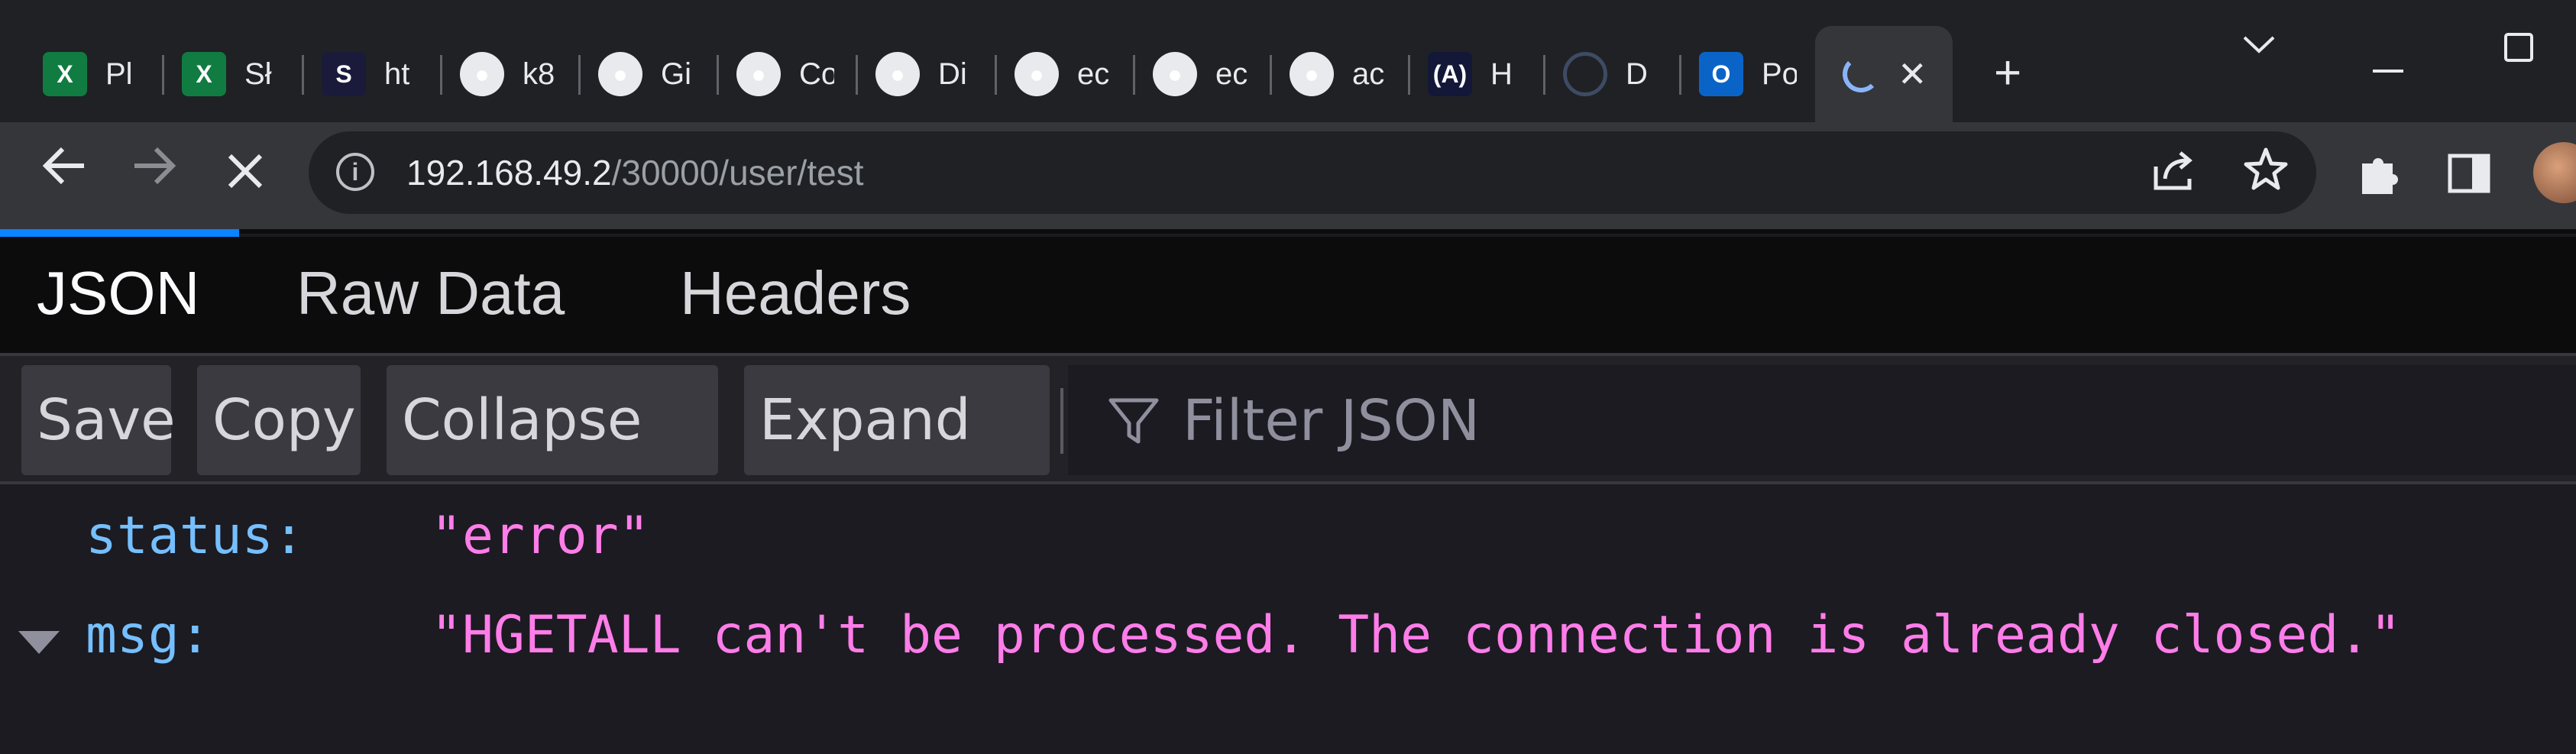 The width and height of the screenshot is (2576, 754). What do you see at coordinates (2469, 178) in the screenshot?
I see `side-panel-icon` at bounding box center [2469, 178].